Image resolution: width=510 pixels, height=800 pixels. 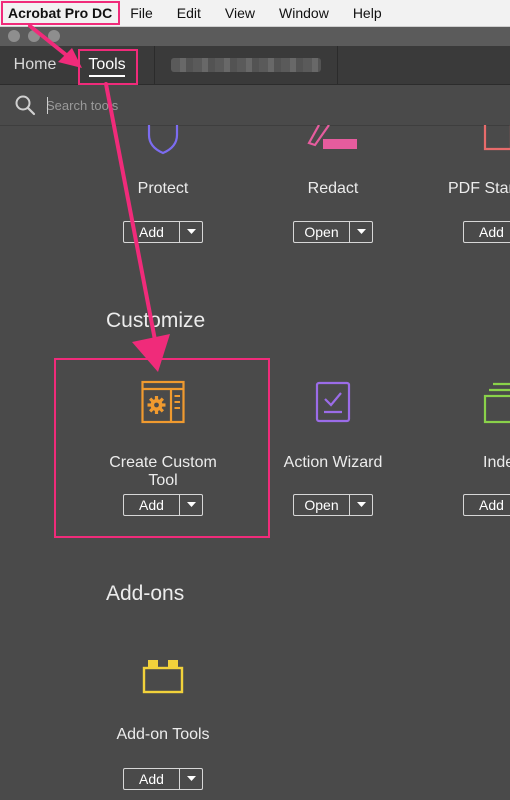 What do you see at coordinates (99, 198) in the screenshot?
I see `annotation-arrows` at bounding box center [99, 198].